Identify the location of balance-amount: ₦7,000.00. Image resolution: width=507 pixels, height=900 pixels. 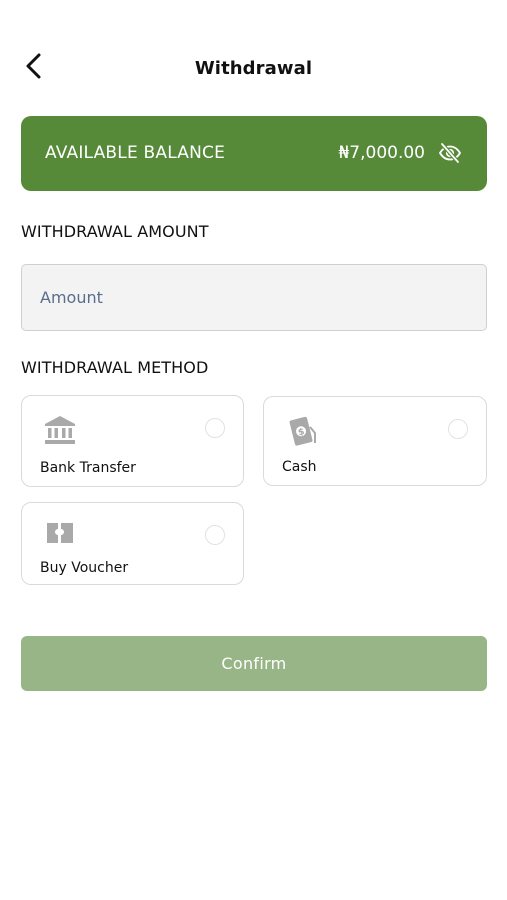
(381, 153).